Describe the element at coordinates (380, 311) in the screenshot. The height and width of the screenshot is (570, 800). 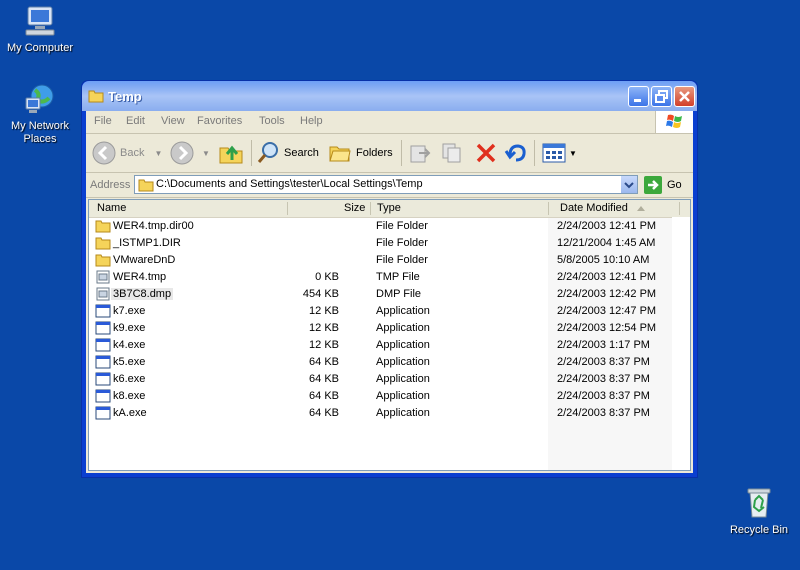
I see `list-item: k7.exe 12 KB Application 2/24/2003 12:47 PM` at that location.